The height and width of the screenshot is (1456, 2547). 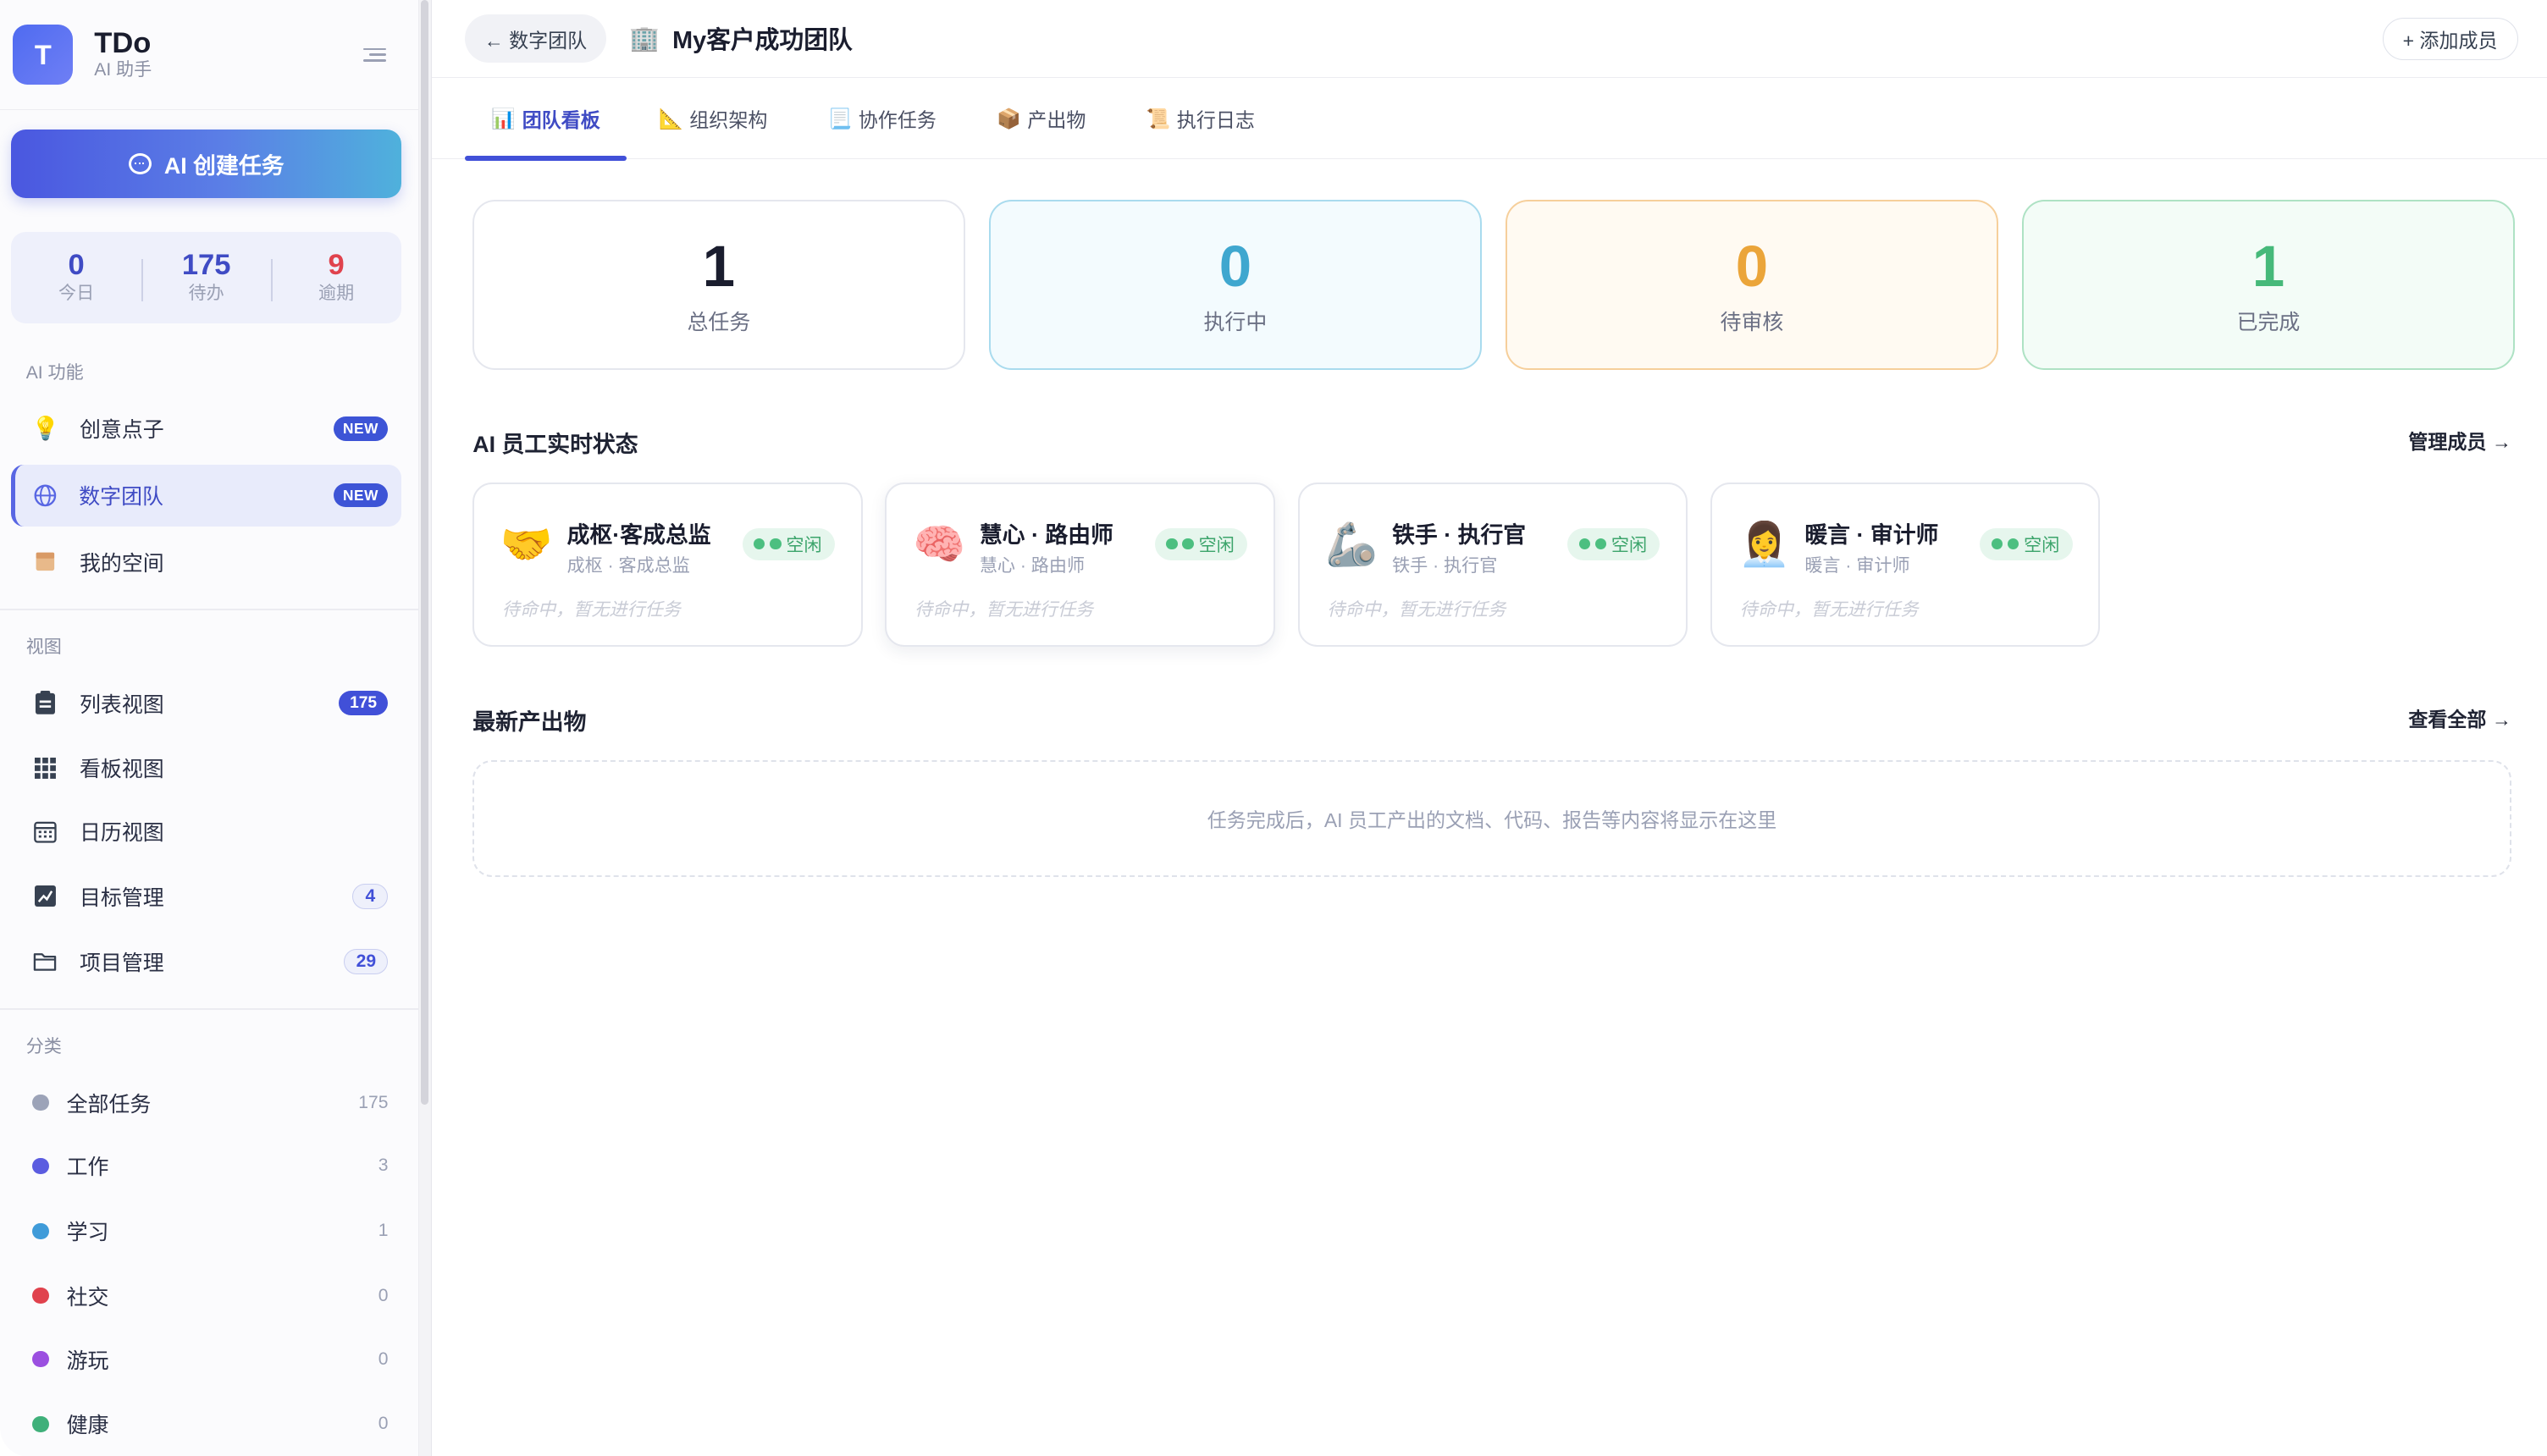 What do you see at coordinates (121, 563) in the screenshot?
I see `nav-item-label: 我的空间` at bounding box center [121, 563].